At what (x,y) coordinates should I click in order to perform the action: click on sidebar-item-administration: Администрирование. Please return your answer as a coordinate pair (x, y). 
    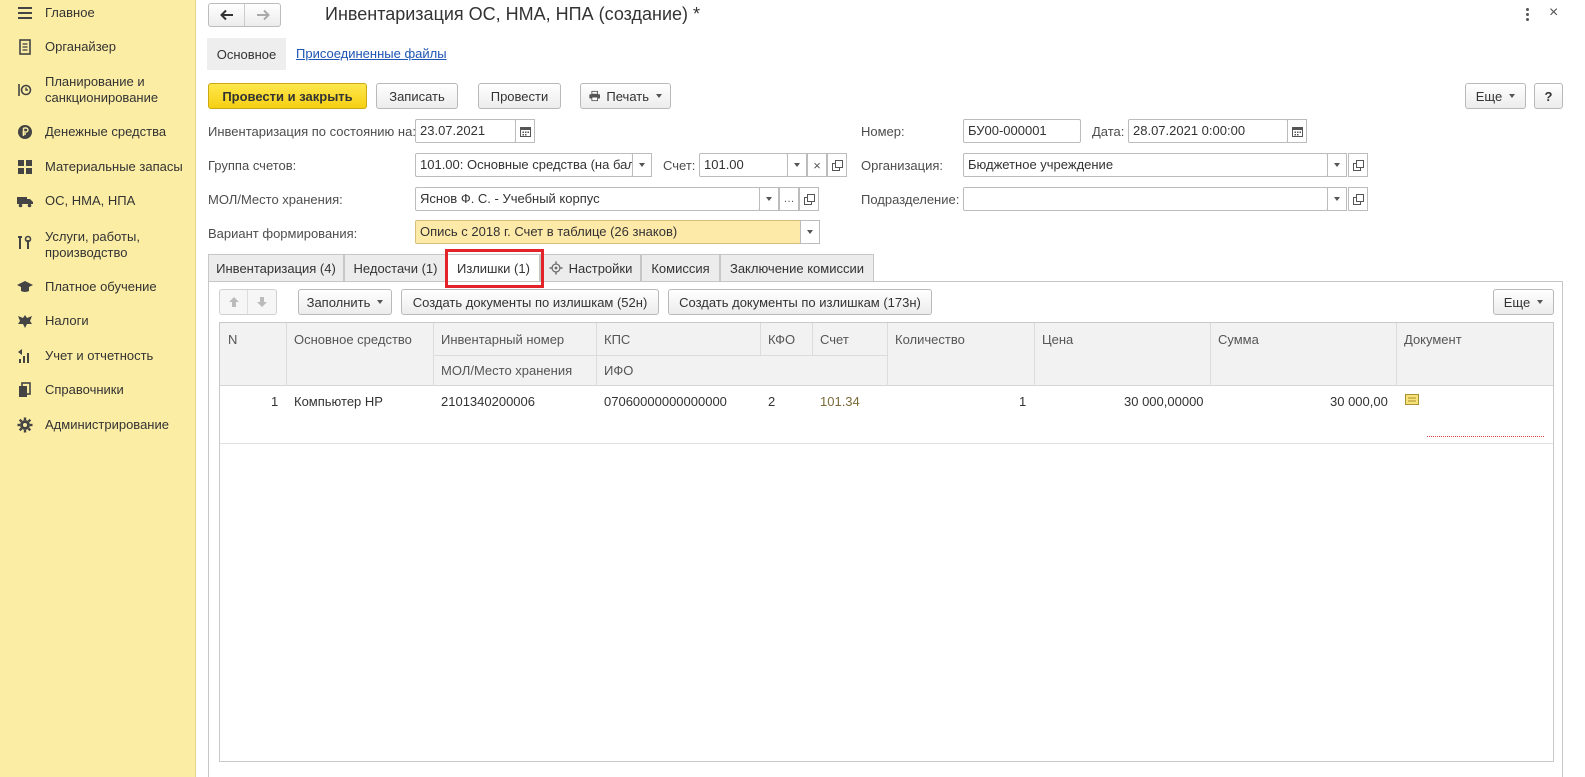
    Looking at the image, I should click on (98, 426).